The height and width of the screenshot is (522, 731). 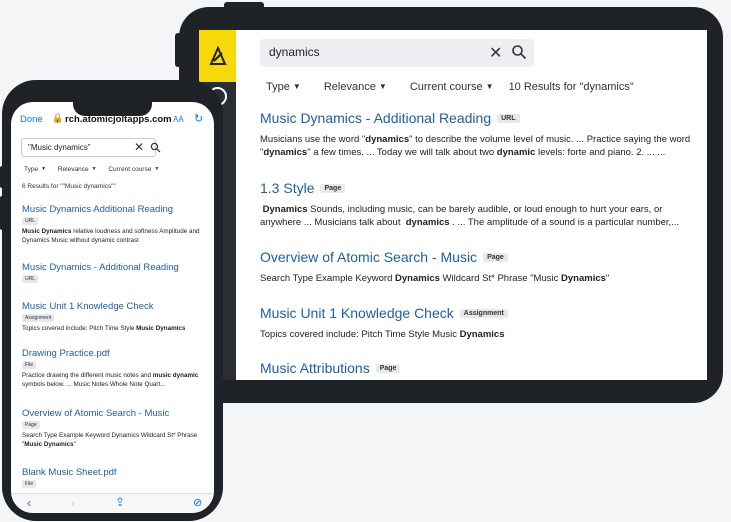 I want to click on result-title: Music Attributions, so click(x=315, y=368).